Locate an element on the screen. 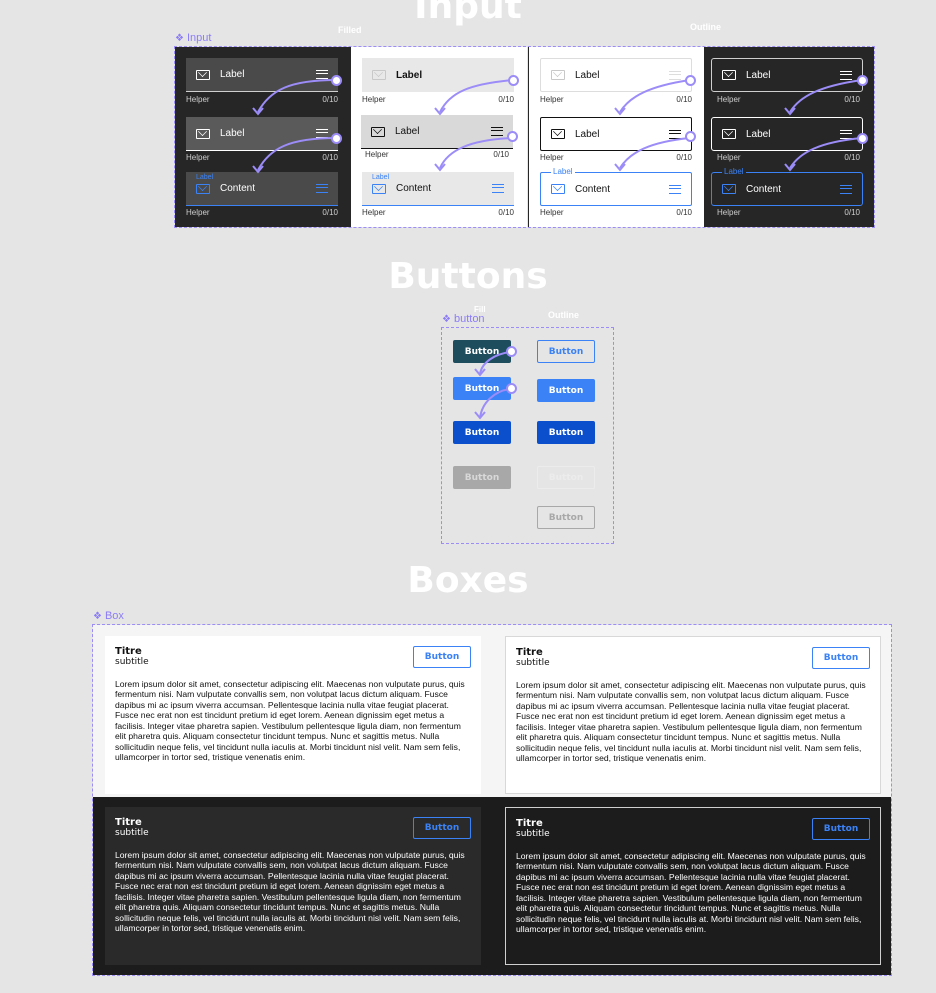  button-component-label: ❖ button is located at coordinates (463, 319).